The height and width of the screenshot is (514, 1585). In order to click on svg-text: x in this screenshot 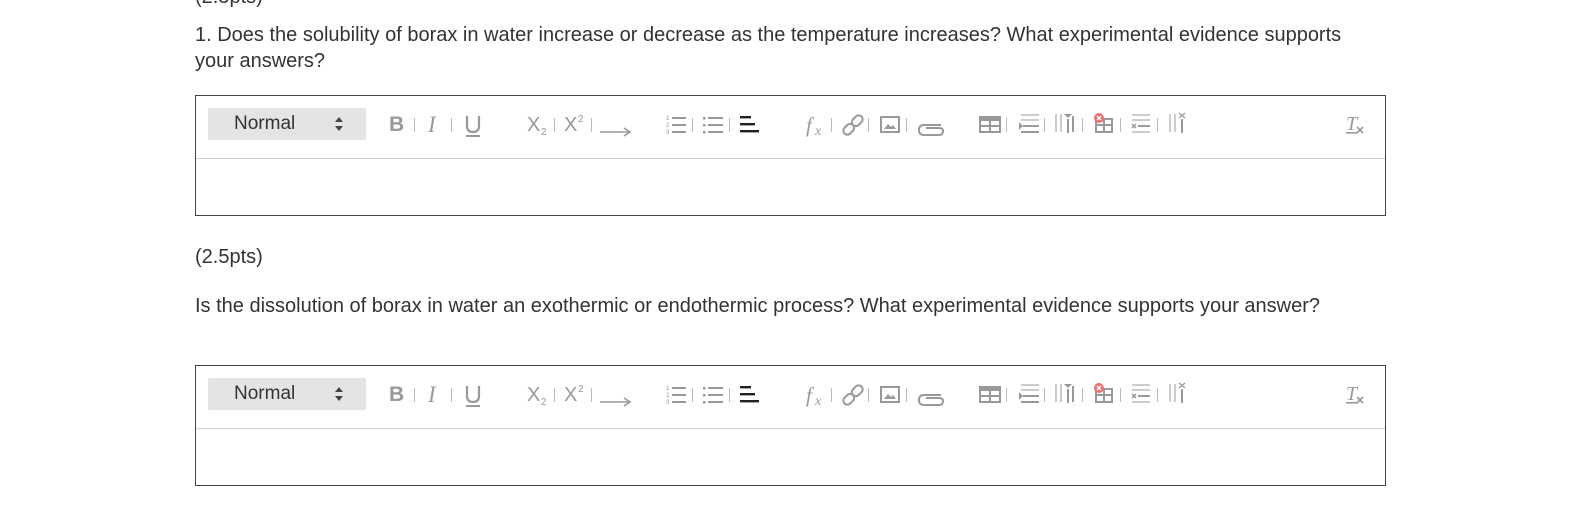, I will do `click(818, 131)`.